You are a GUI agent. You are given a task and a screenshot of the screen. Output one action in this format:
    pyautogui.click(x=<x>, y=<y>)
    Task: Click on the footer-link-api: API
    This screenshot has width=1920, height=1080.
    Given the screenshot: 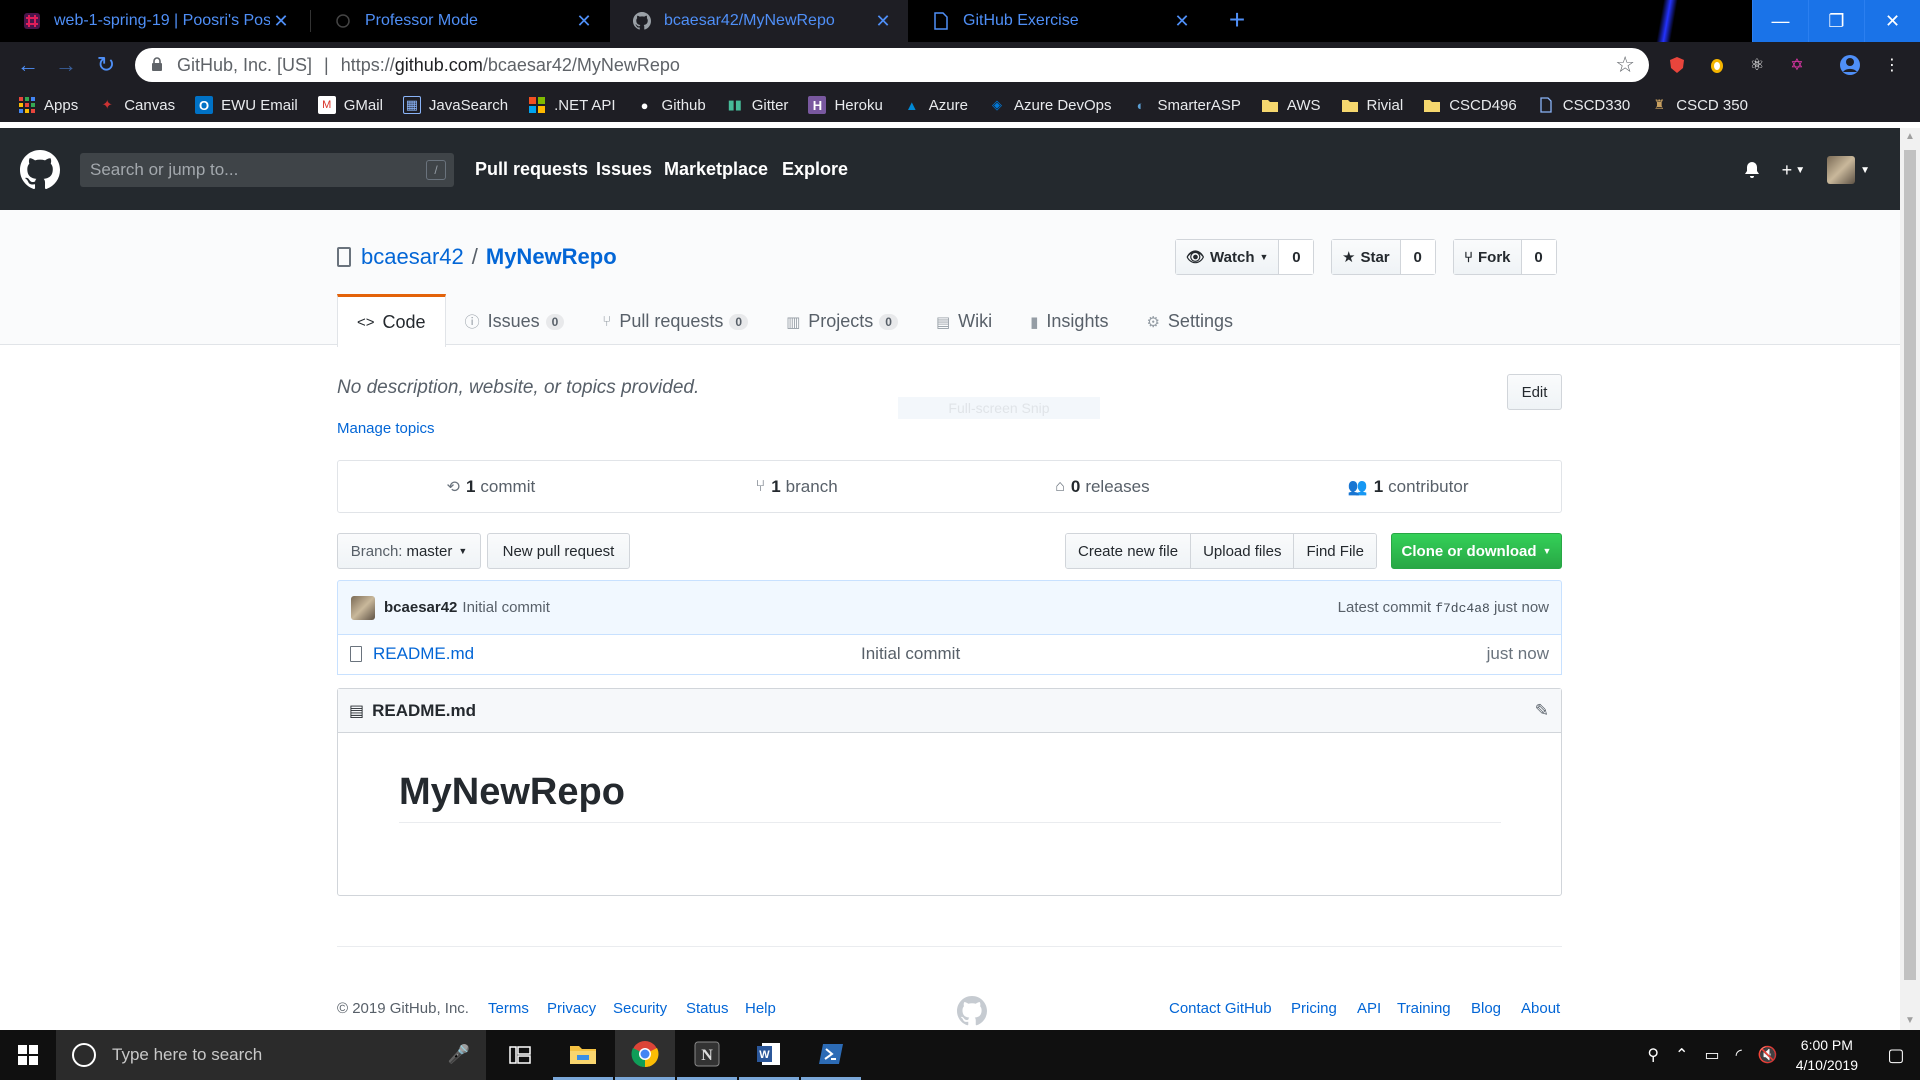 What is the action you would take?
    pyautogui.click(x=1369, y=1008)
    